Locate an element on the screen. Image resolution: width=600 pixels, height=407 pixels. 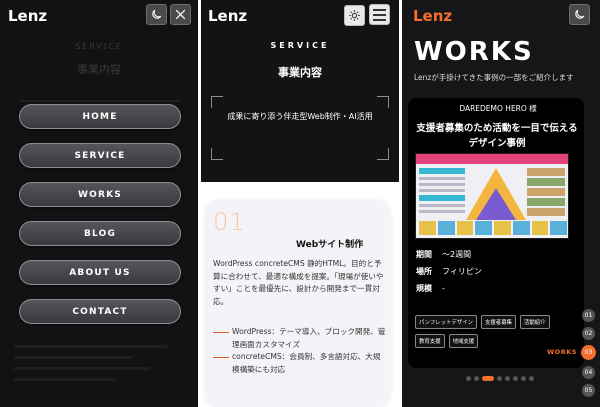
menu-item-home: HOME is located at coordinates (100, 116).